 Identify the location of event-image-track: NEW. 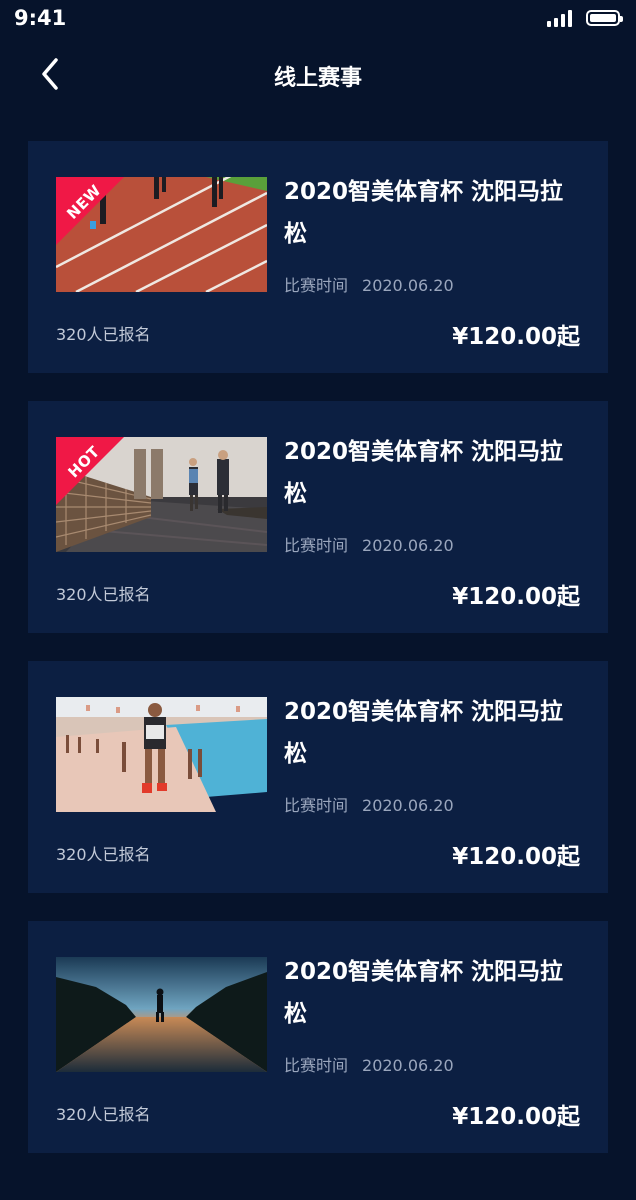
(161, 234).